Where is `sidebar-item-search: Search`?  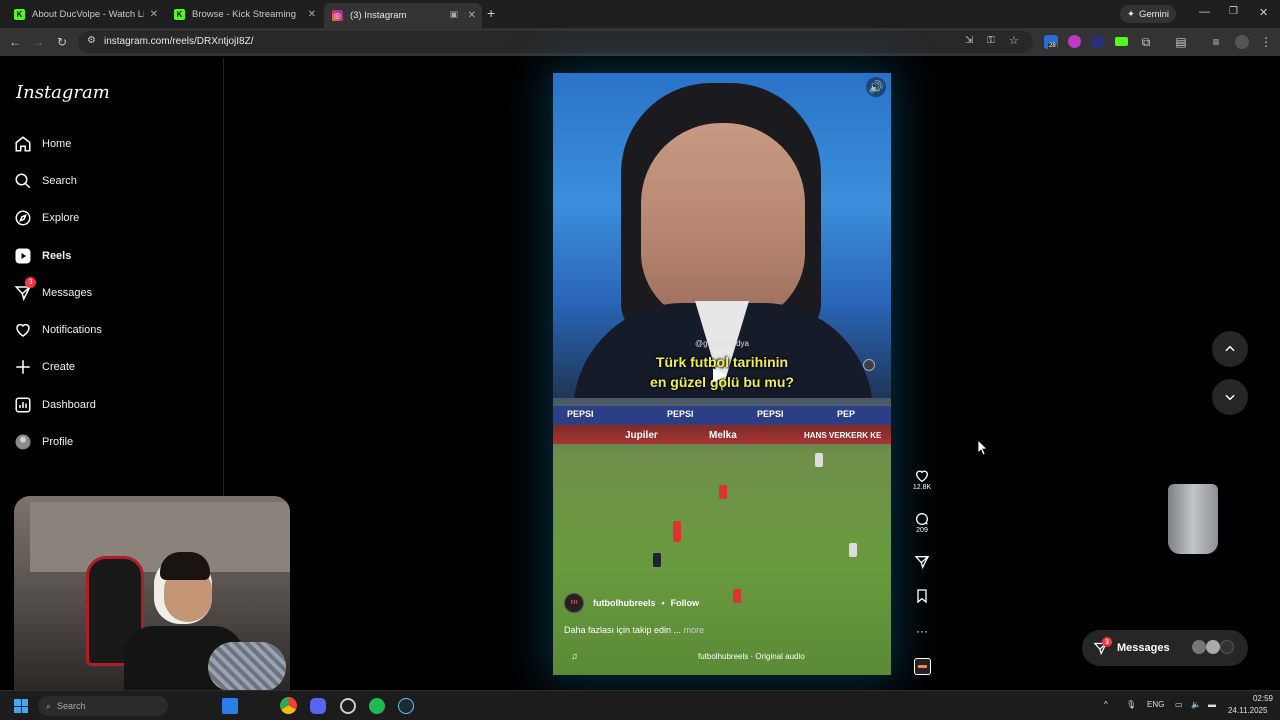 sidebar-item-search: Search is located at coordinates (45, 181).